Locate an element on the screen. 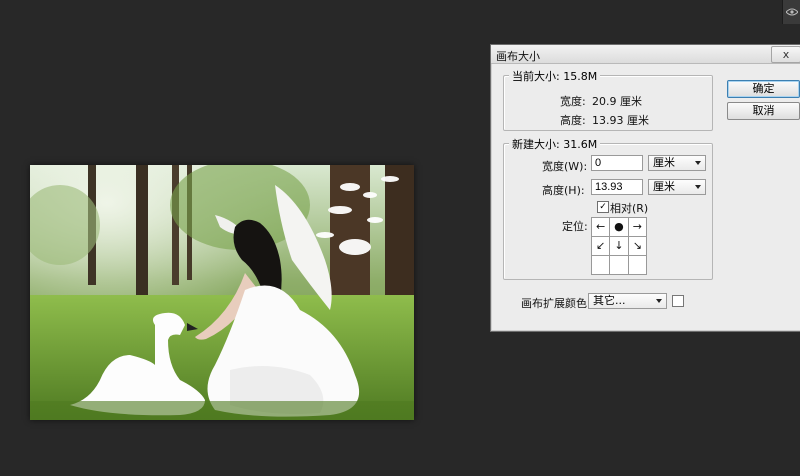 This screenshot has width=800, height=476. current-width-label: 宽度: is located at coordinates (573, 101).